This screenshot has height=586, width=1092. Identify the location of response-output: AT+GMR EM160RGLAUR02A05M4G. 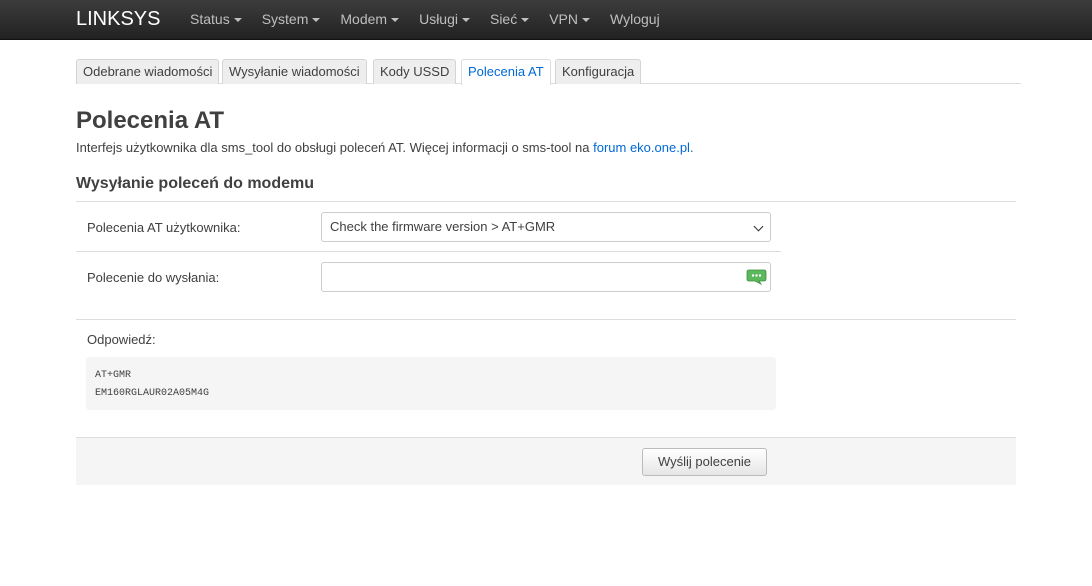
(431, 383).